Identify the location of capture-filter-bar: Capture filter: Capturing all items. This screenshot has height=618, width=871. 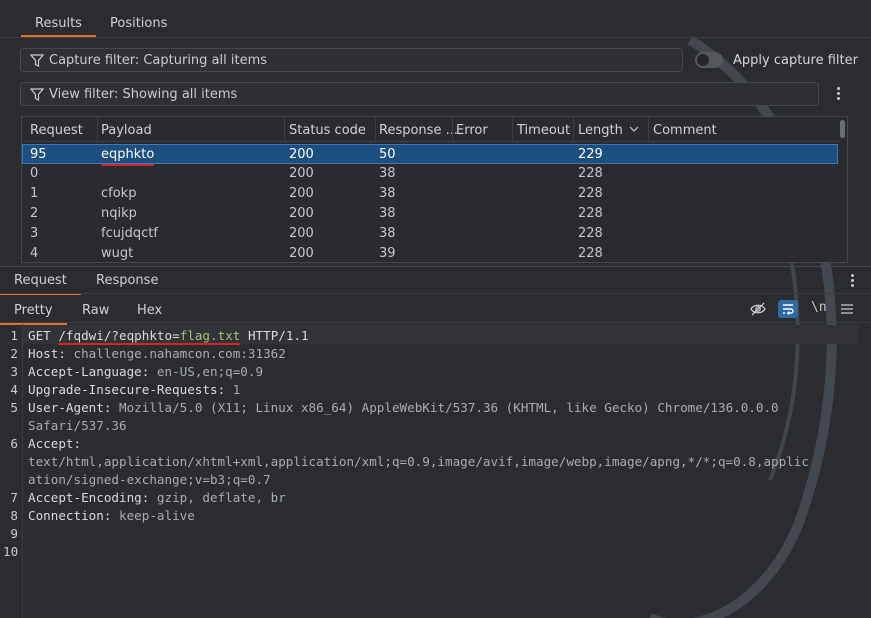
(351, 60).